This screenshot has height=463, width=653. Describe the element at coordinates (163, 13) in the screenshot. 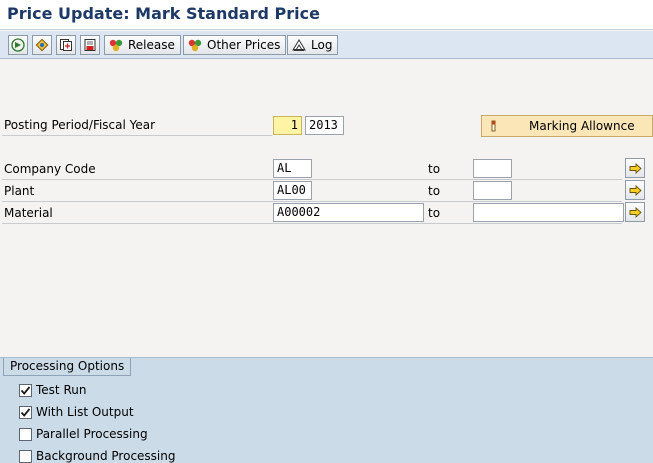

I see `page-title: Price Update: Mark Standard Price` at that location.